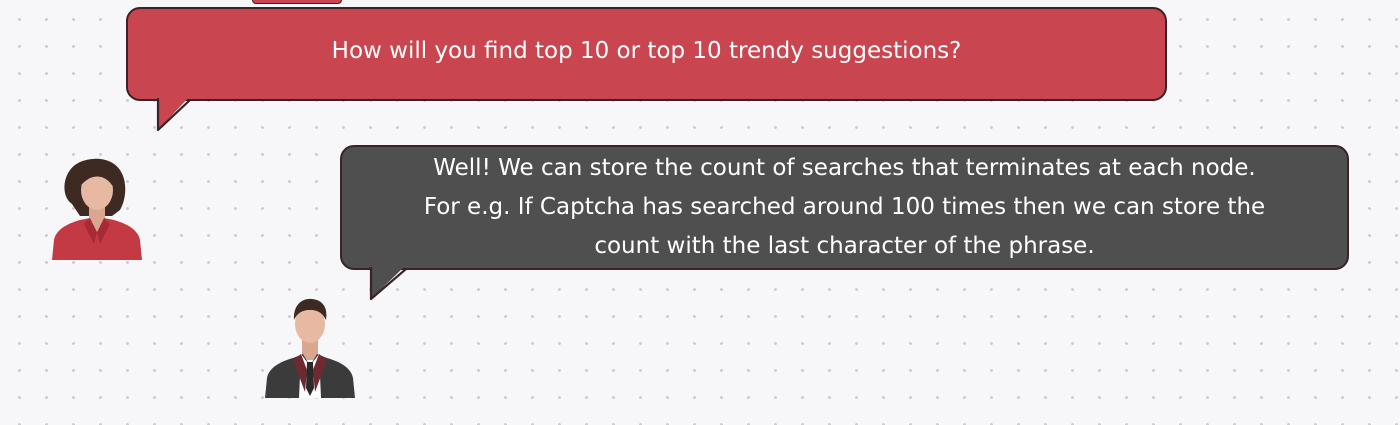  What do you see at coordinates (388, 283) in the screenshot?
I see `answer-bubble-tail` at bounding box center [388, 283].